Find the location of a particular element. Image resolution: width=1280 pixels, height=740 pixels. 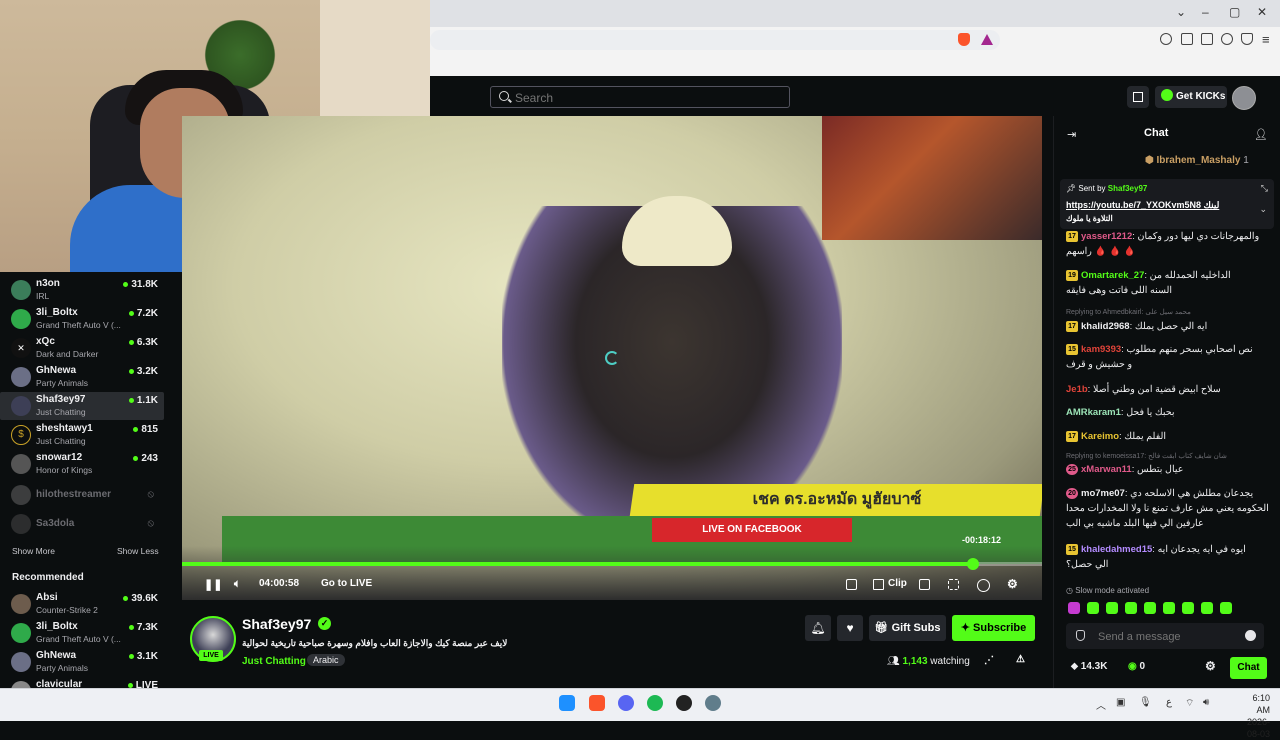

gift-subs-button: 🎁︎ Gift Subs is located at coordinates (907, 628).